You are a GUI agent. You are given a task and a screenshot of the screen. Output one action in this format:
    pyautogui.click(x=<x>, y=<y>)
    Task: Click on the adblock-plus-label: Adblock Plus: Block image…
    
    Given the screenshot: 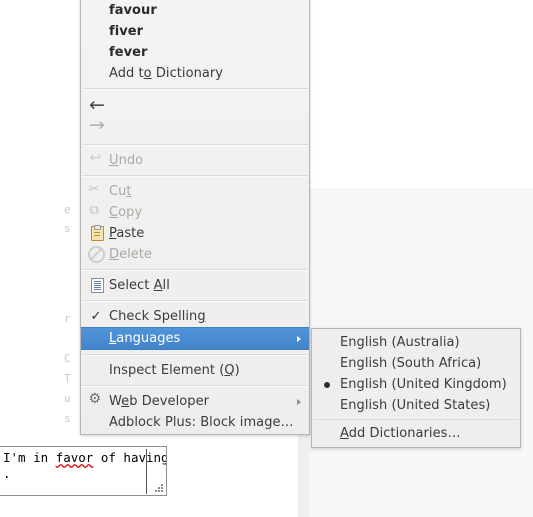 What is the action you would take?
    pyautogui.click(x=201, y=422)
    